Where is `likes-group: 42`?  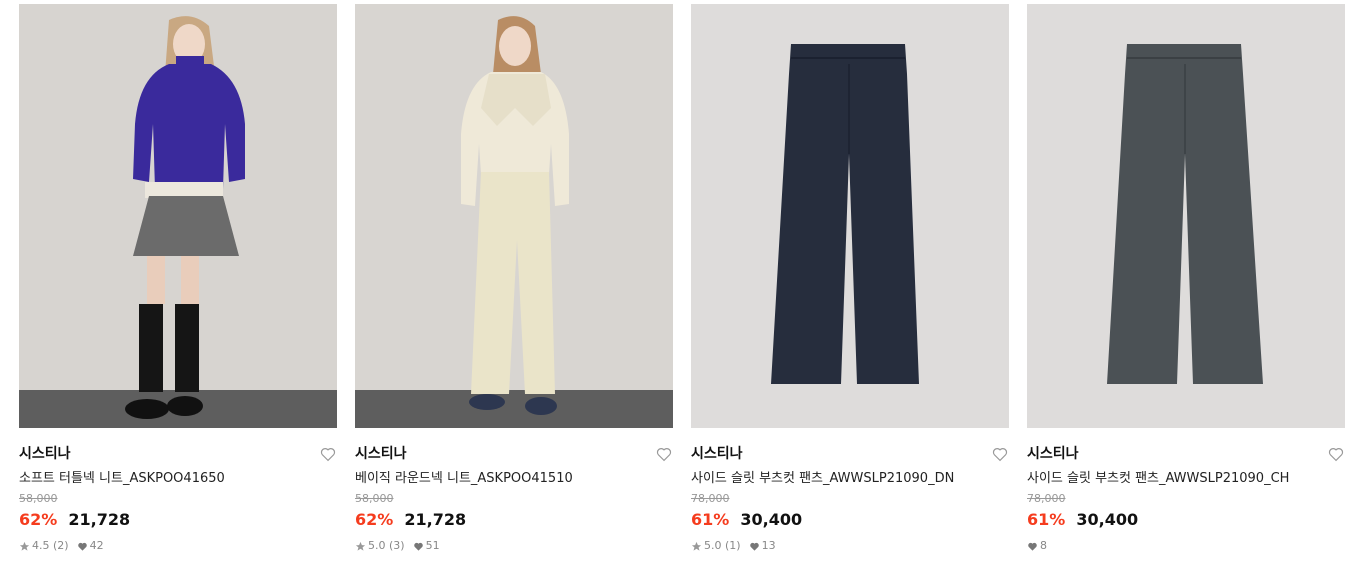
likes-group: 42 is located at coordinates (90, 546).